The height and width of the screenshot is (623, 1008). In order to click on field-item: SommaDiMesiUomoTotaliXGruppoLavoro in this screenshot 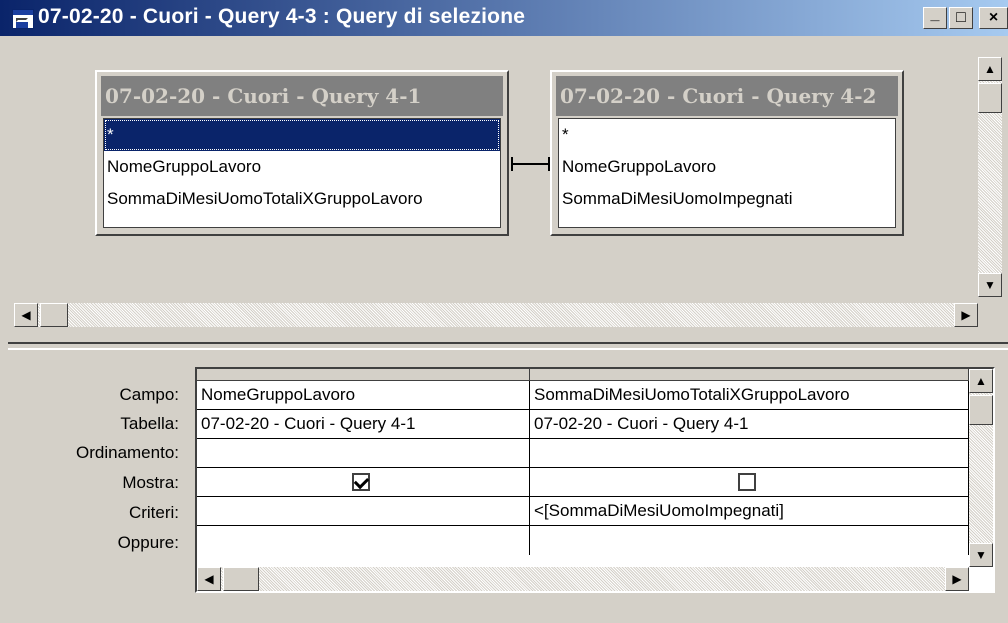, I will do `click(302, 199)`.